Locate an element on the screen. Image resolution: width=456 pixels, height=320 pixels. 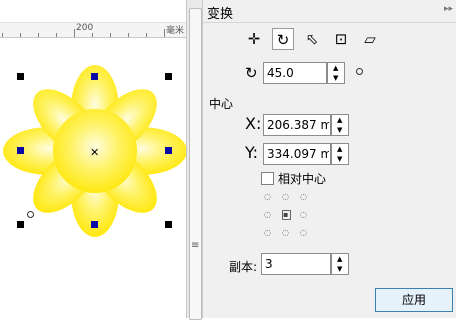
anchor-point-selected: ▪ is located at coordinates (286, 215).